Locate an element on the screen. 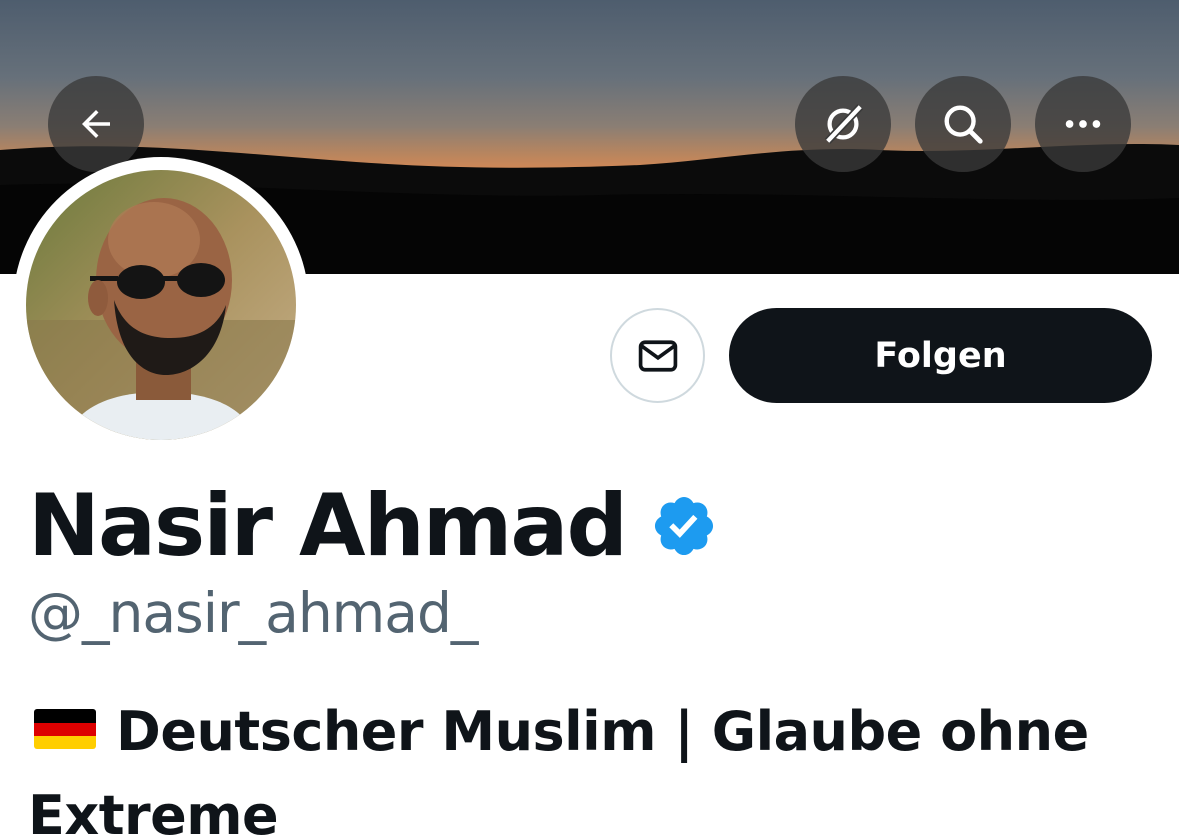 The width and height of the screenshot is (1179, 840). display-name: Nasir Ahmad is located at coordinates (328, 525).